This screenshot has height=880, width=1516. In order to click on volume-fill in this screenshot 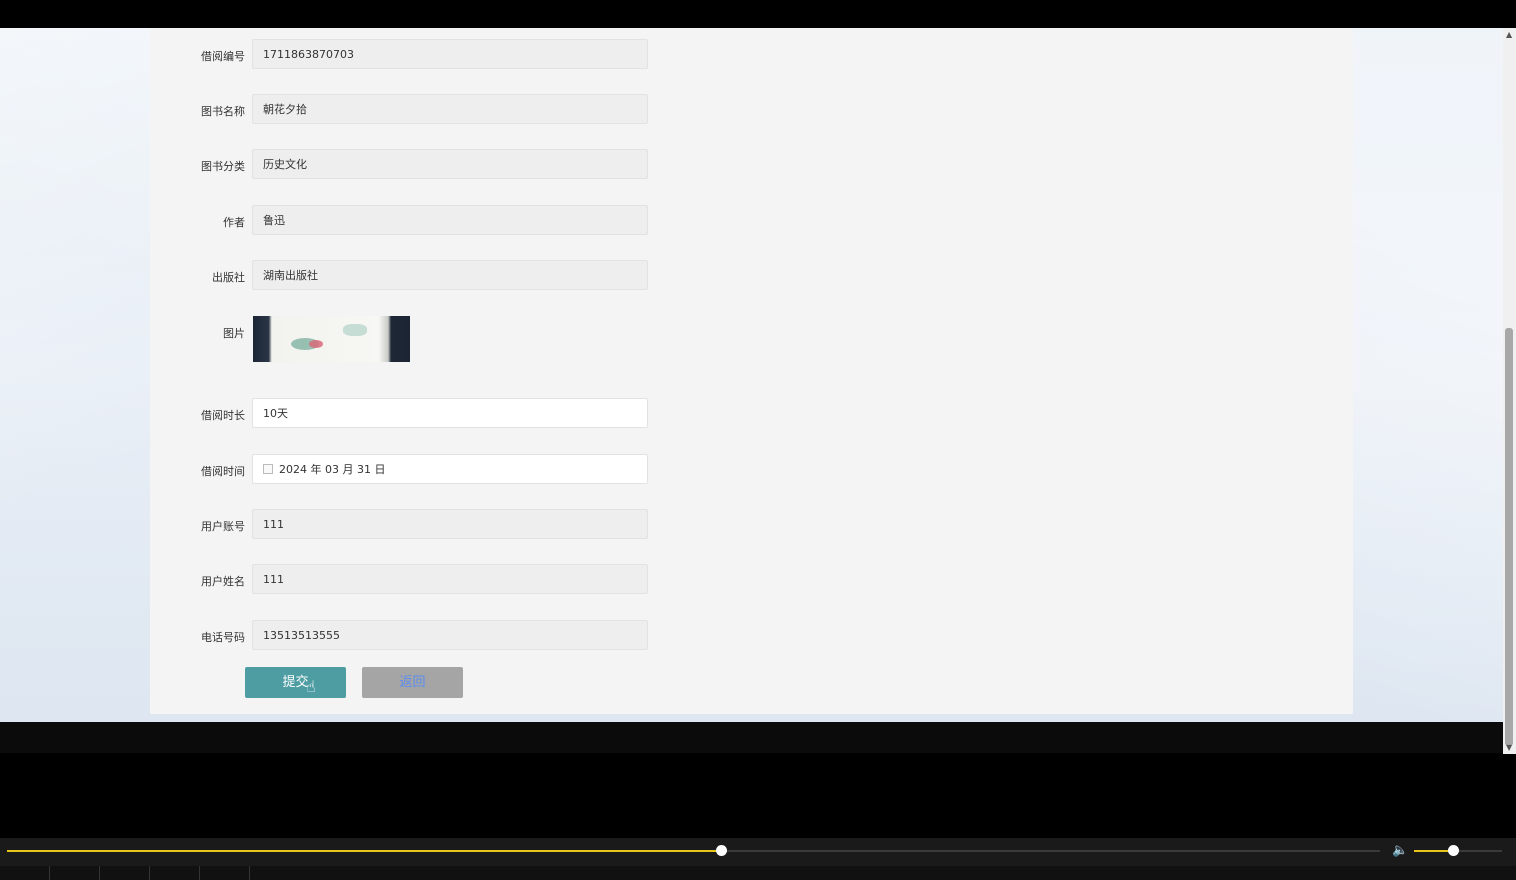, I will do `click(1433, 851)`.